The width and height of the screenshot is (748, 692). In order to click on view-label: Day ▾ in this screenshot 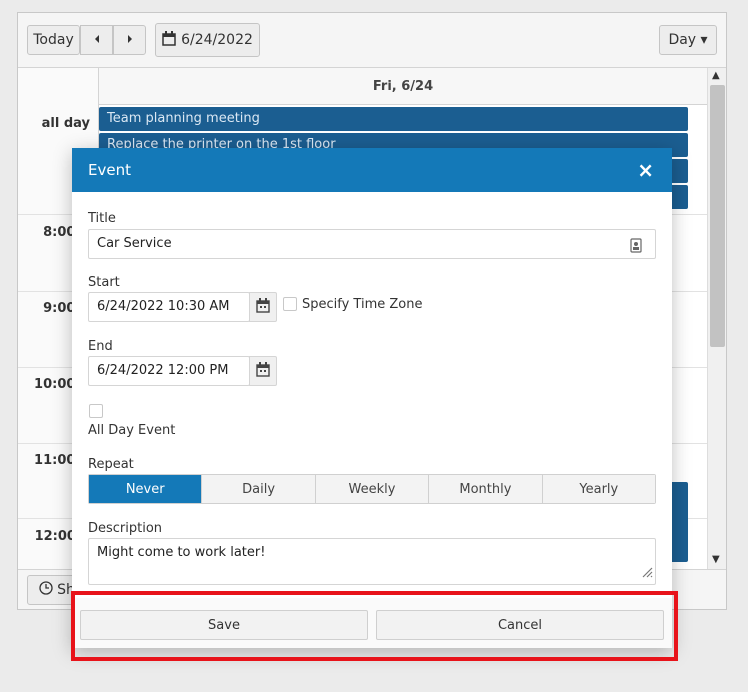, I will do `click(688, 40)`.